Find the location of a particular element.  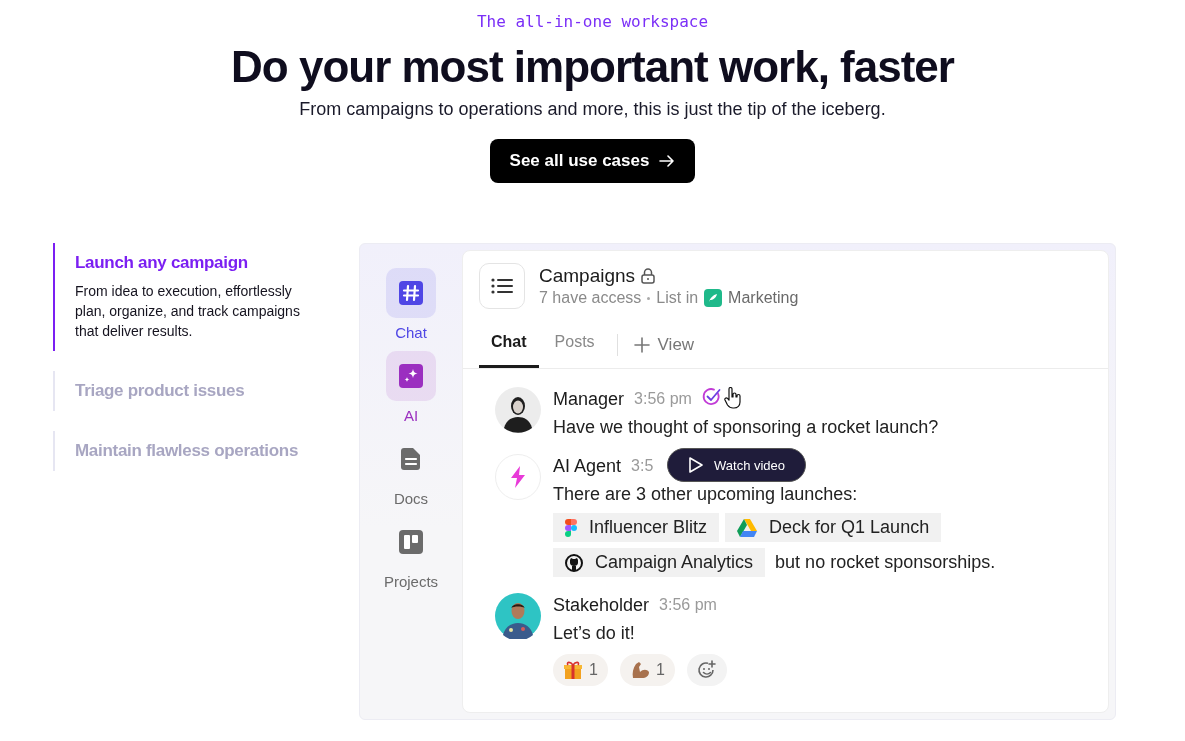

subheadline: From campaigns to operations and more, this is just the tip of the iceberg. is located at coordinates (592, 109).